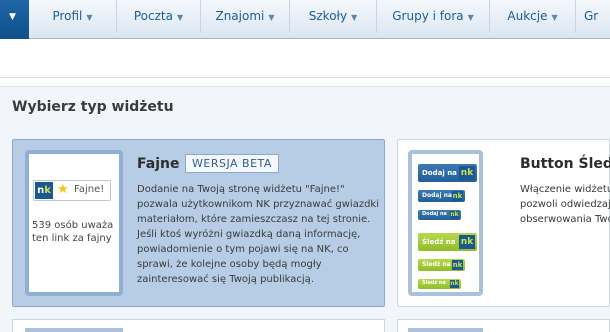 The width and height of the screenshot is (610, 332). I want to click on likes-count-text: 539 osób uważa ten link za fajny, so click(73, 232).